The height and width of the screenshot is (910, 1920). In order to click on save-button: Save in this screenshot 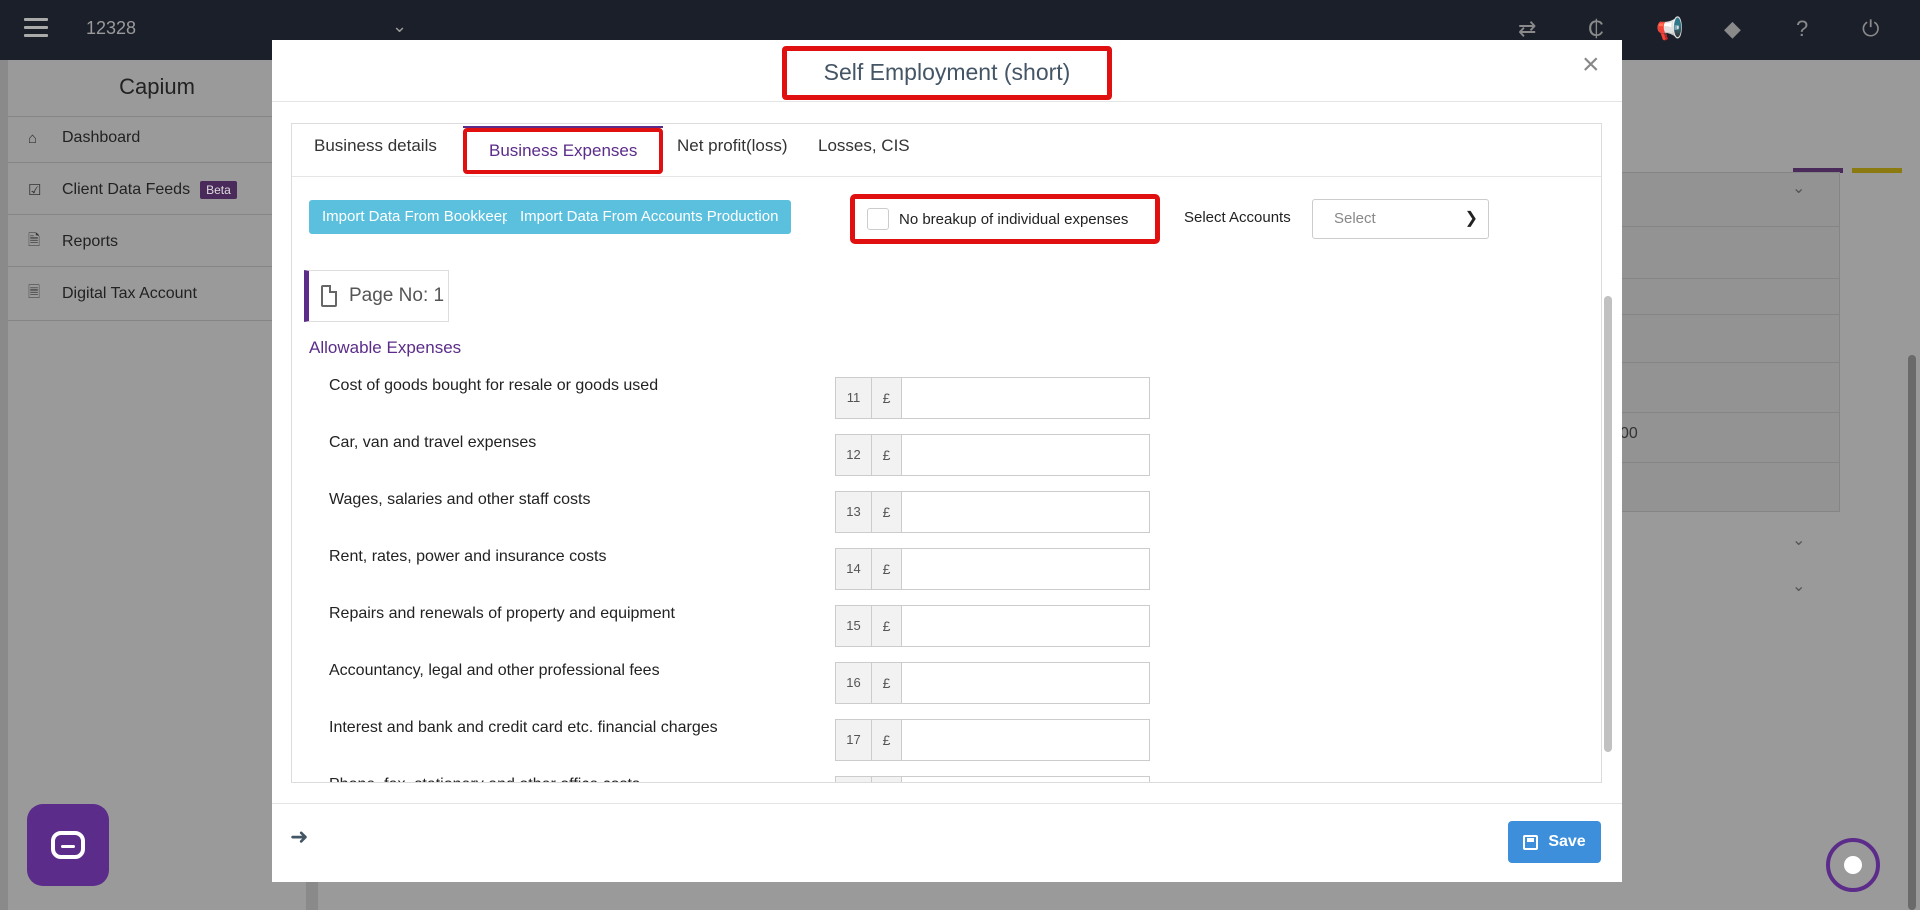, I will do `click(1554, 842)`.